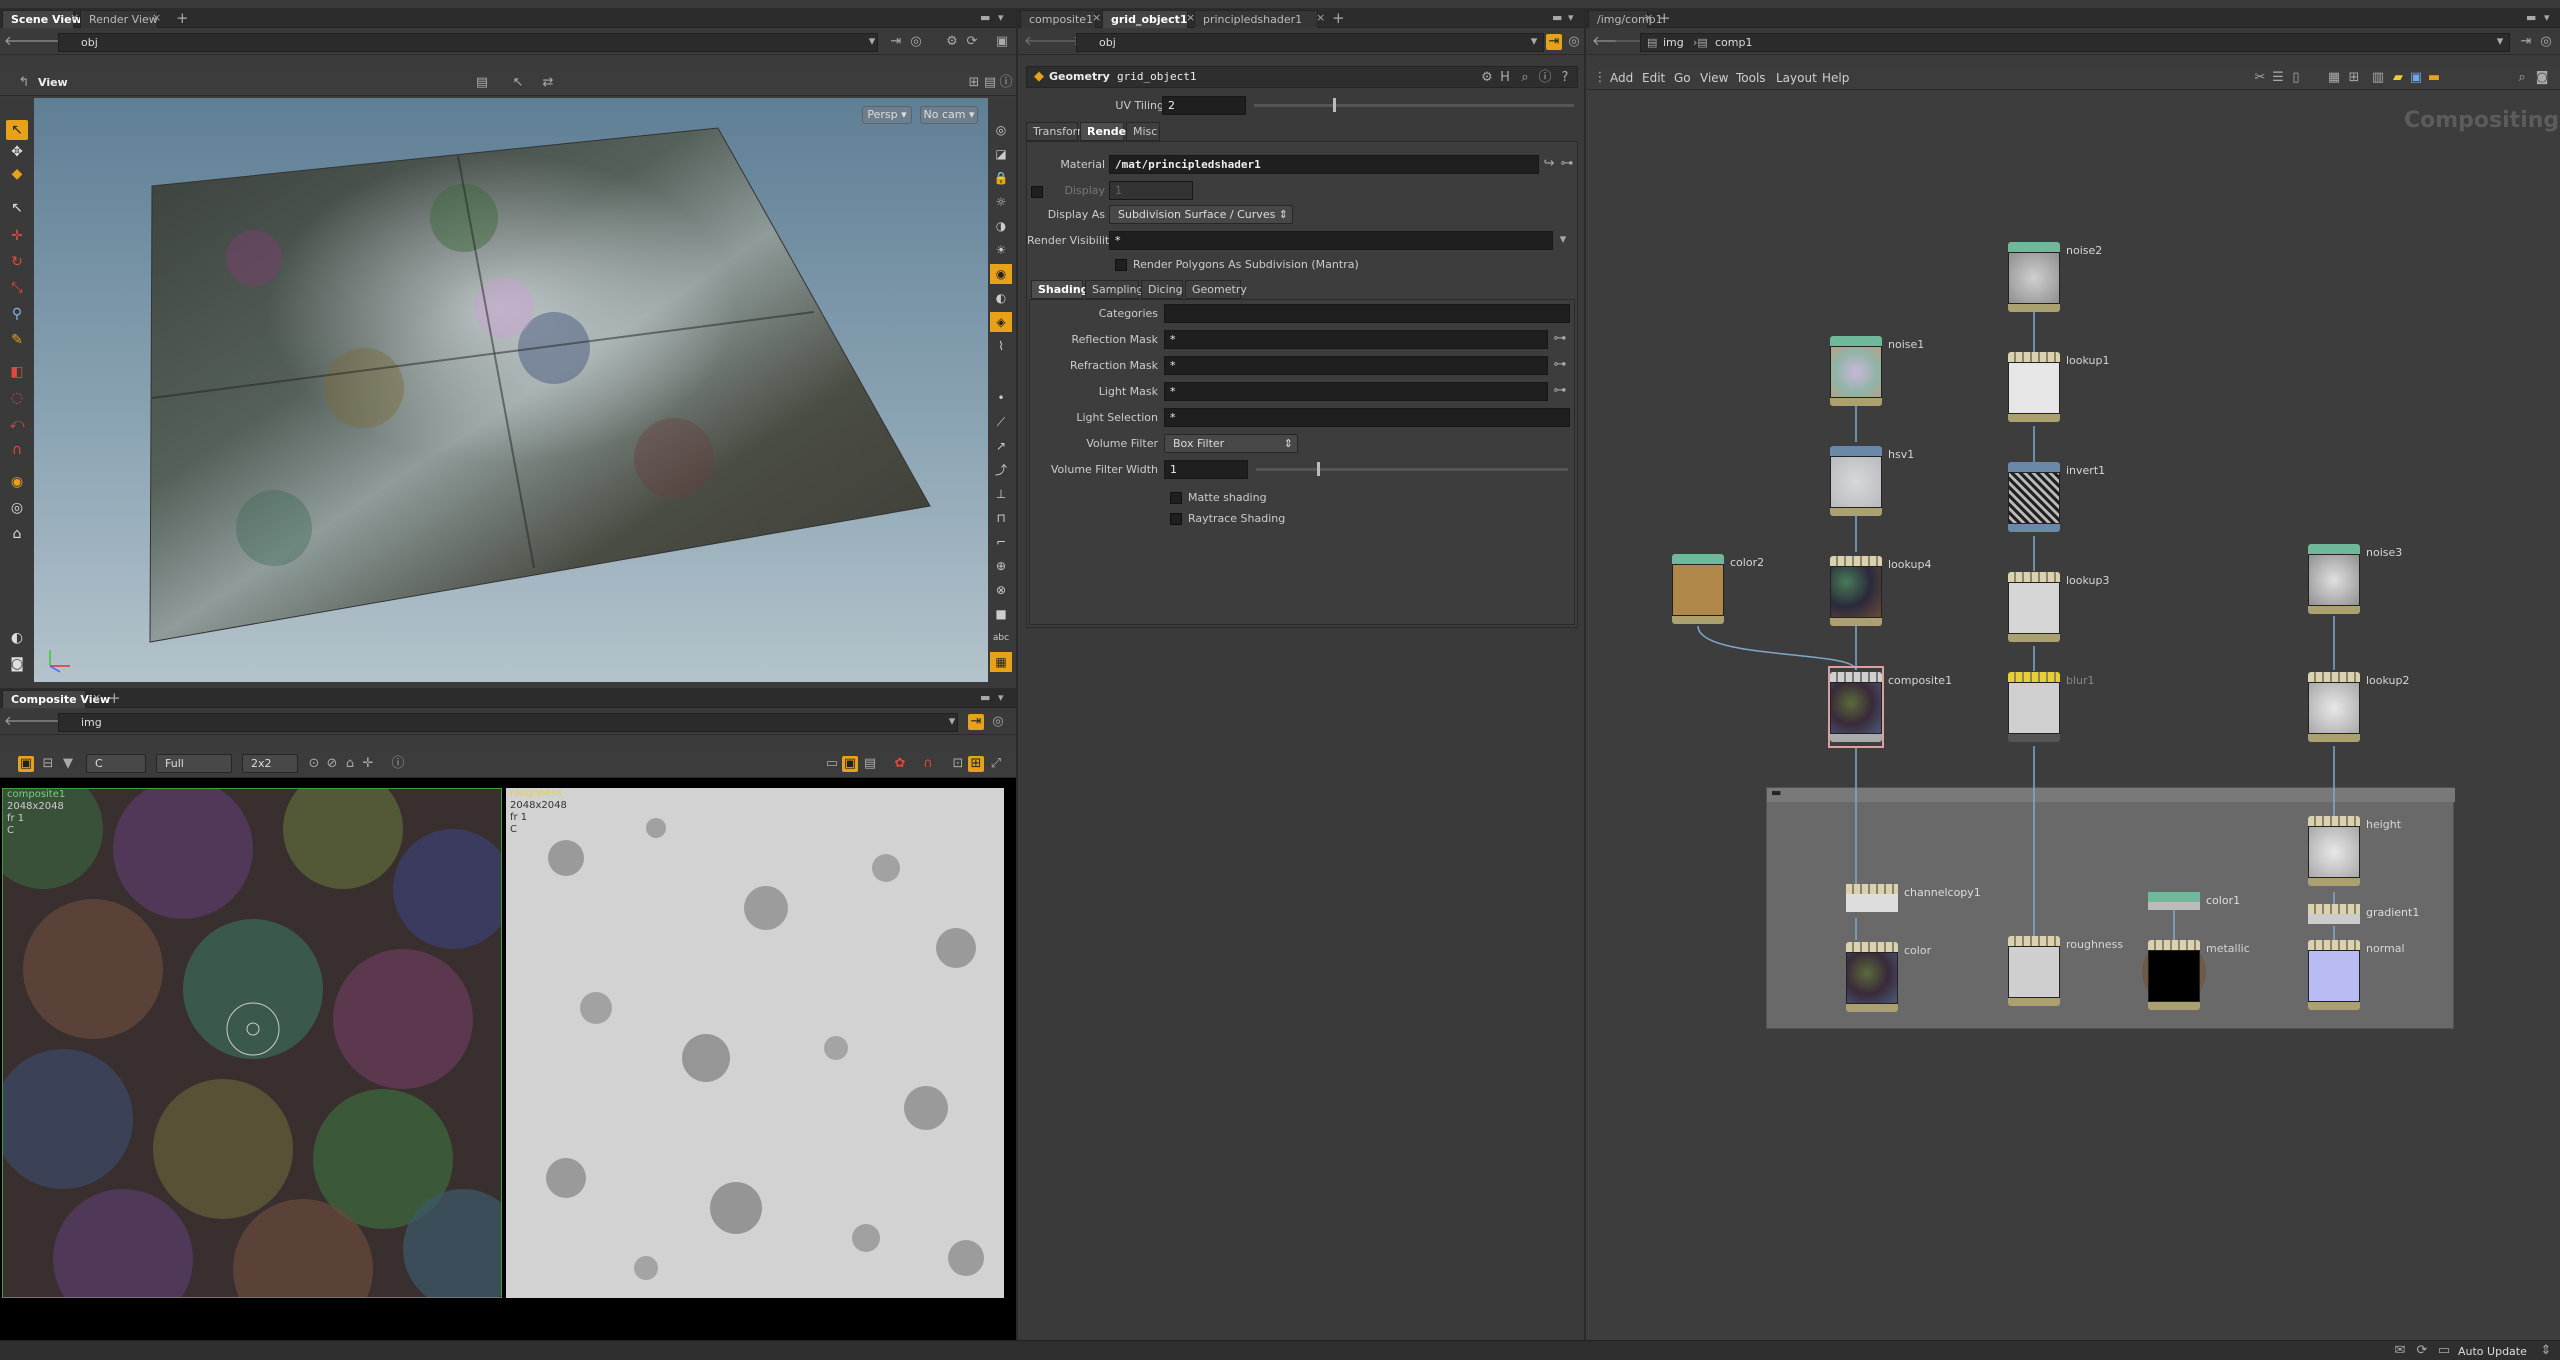 This screenshot has width=2560, height=1360. Describe the element at coordinates (17, 288) in the screenshot. I see `scale-tool-icon: ⤡` at that location.